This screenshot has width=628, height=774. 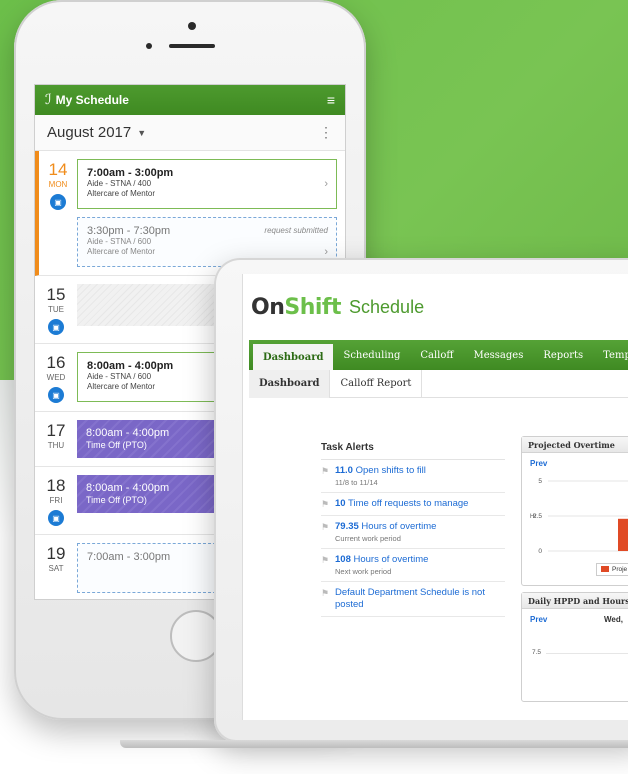 What do you see at coordinates (499, 355) in the screenshot?
I see `nav-tab-messages: Messages` at bounding box center [499, 355].